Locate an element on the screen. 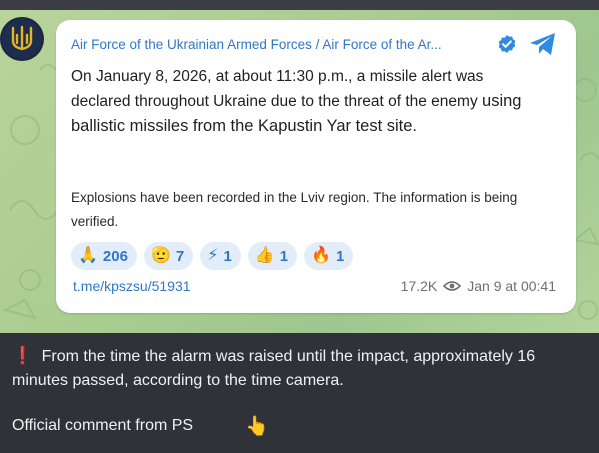  post-date: Jan 9 at 00:41 is located at coordinates (511, 286).